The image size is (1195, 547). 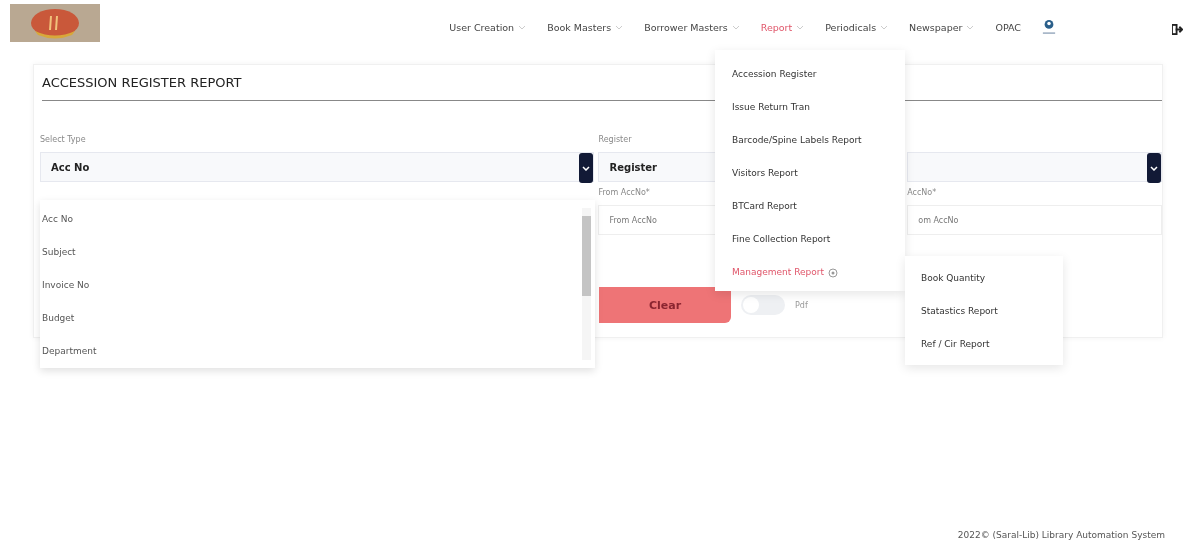 I want to click on menu-item: Visitors Report, so click(x=810, y=173).